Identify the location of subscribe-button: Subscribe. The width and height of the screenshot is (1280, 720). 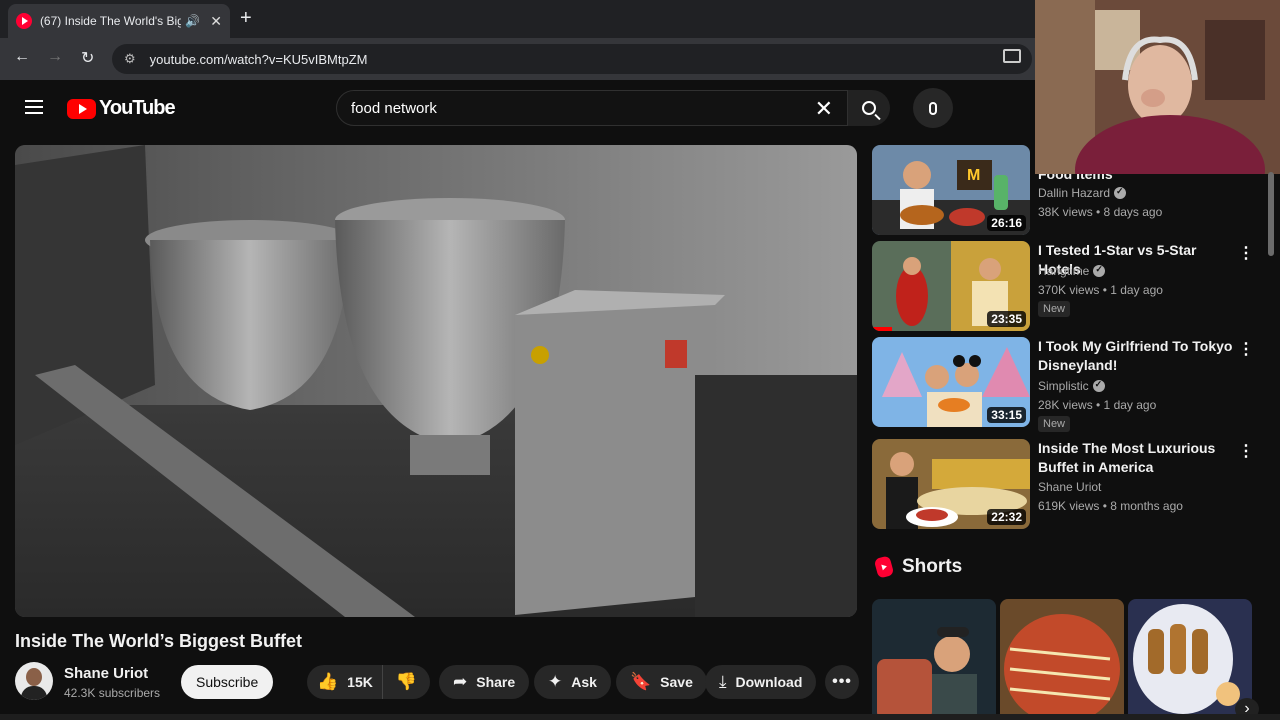
(227, 682).